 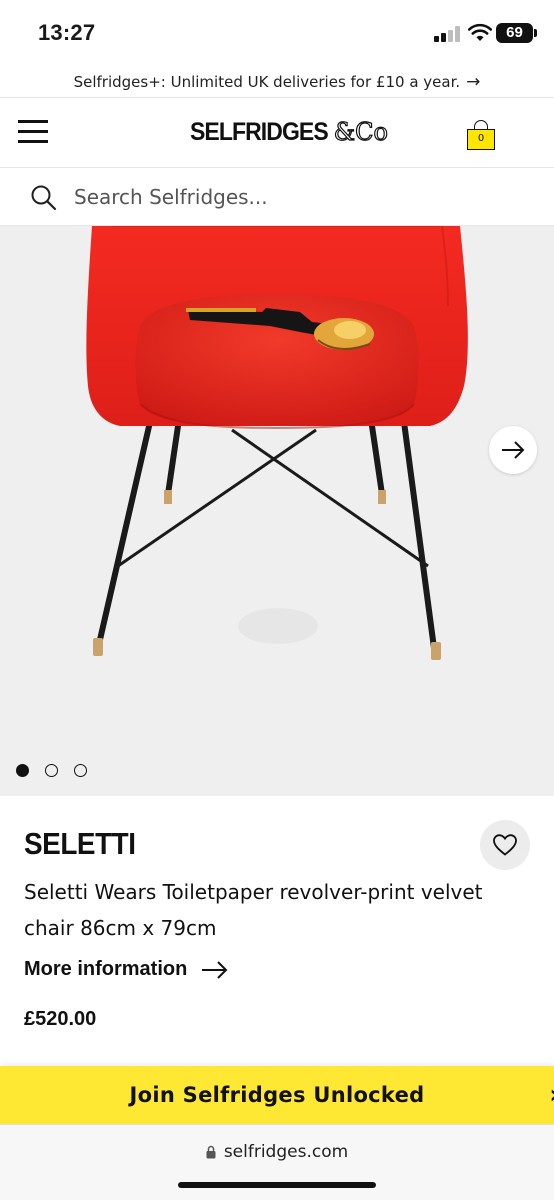 What do you see at coordinates (551, 1095) in the screenshot?
I see `close-icon: ›` at bounding box center [551, 1095].